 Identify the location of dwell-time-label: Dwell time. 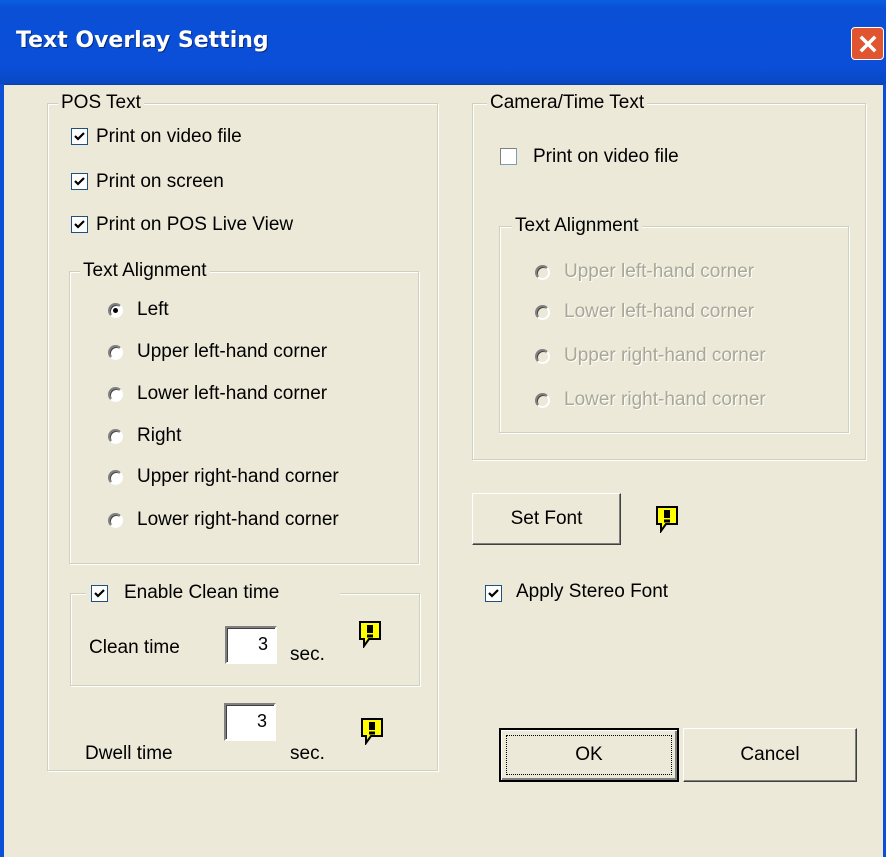
(129, 753).